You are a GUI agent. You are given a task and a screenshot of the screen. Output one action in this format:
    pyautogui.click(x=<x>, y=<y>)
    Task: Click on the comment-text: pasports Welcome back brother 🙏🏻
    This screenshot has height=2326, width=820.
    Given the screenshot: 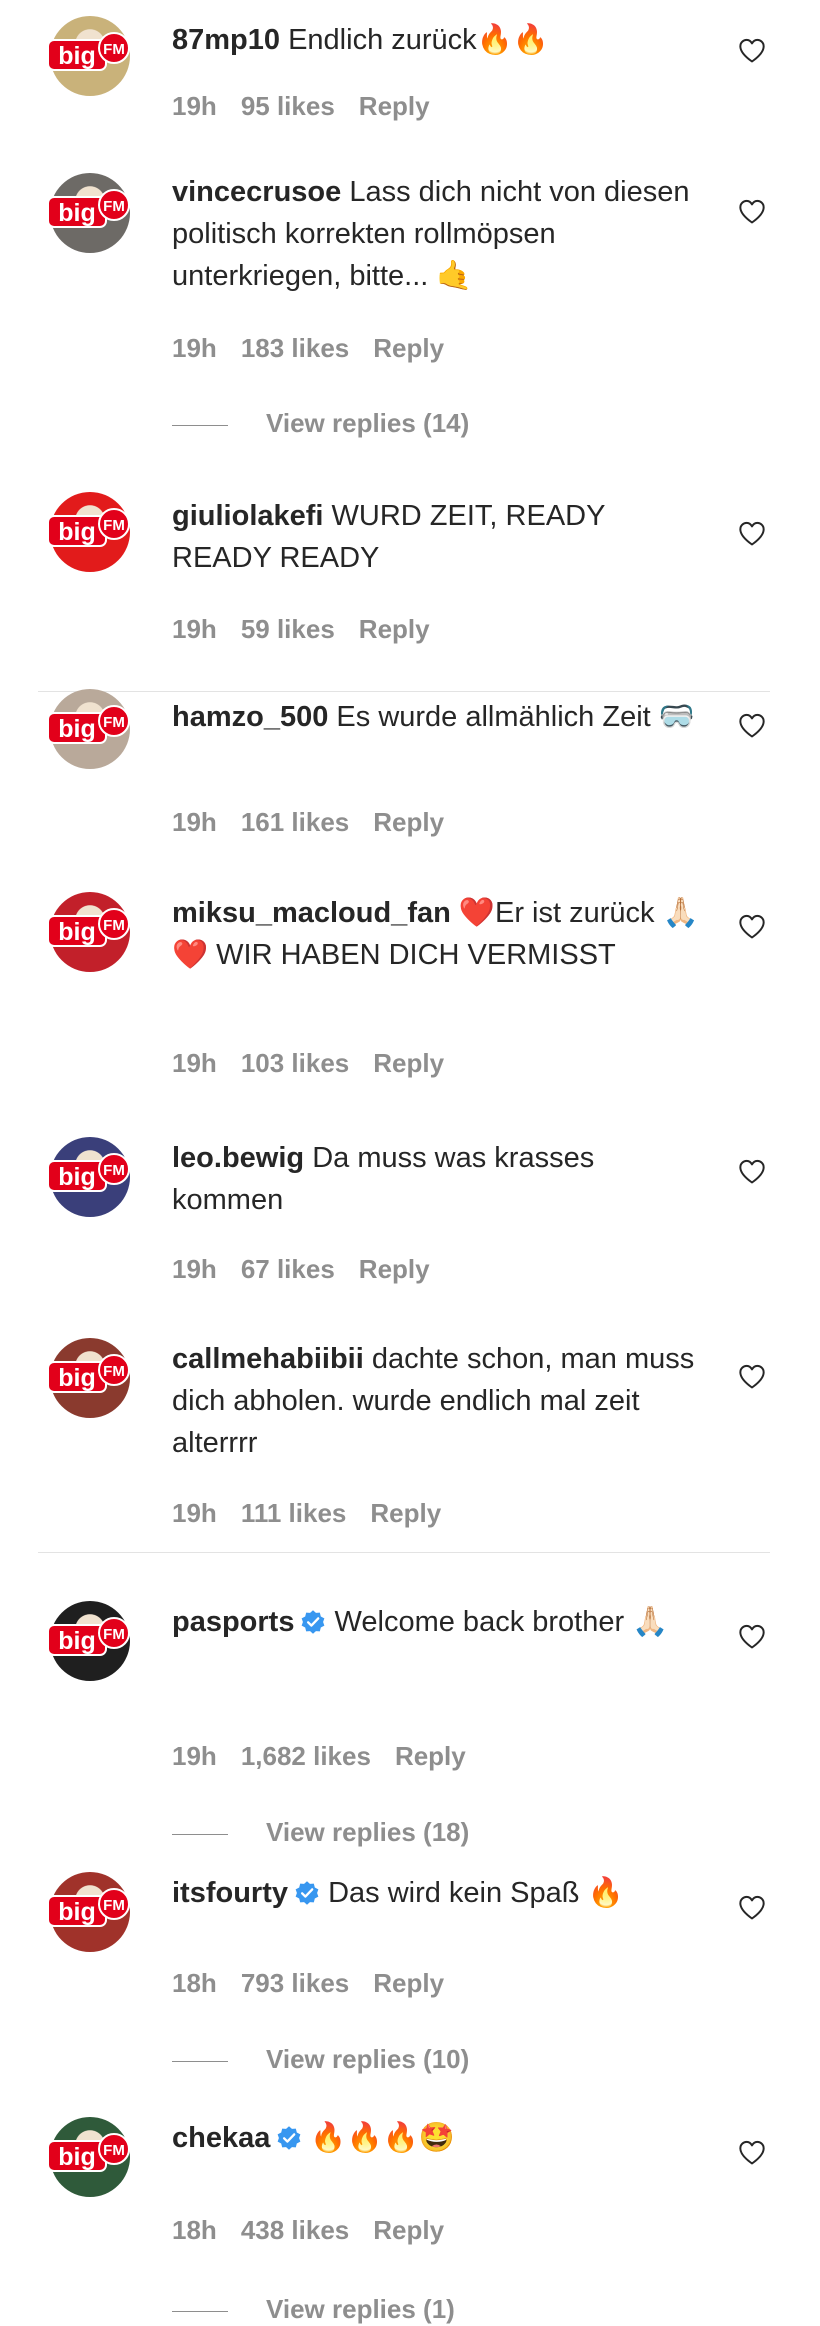 What is the action you would take?
    pyautogui.click(x=442, y=1622)
    